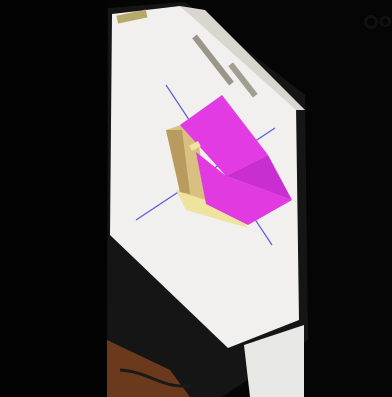  I want to click on circle-logo-icon, so click(371, 22).